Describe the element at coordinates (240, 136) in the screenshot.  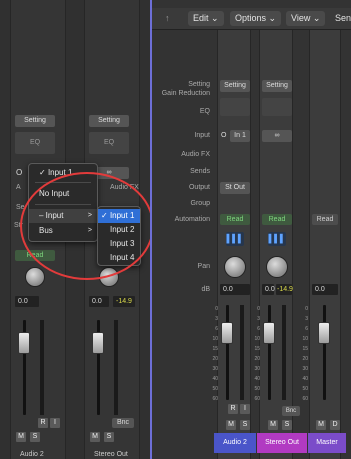
I see `input-slot: In 1` at that location.